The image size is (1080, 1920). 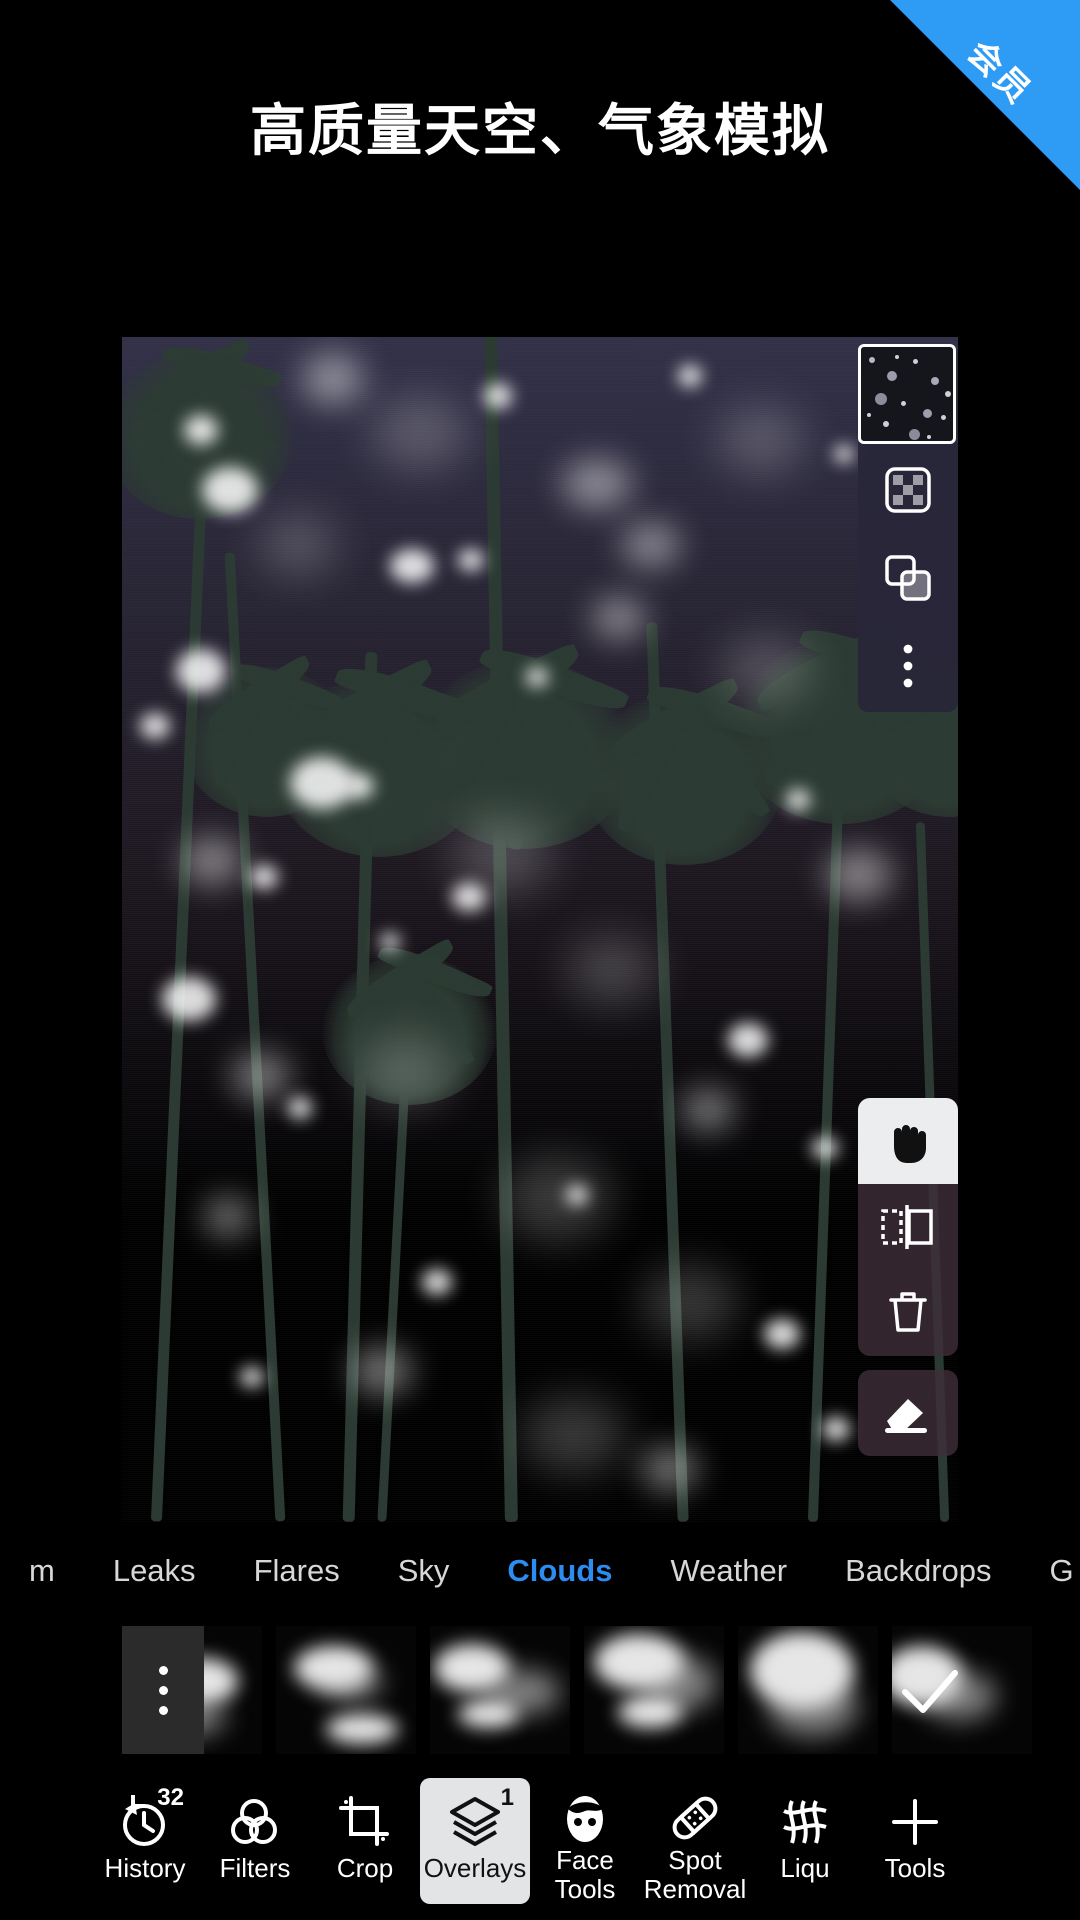 What do you see at coordinates (170, 1797) in the screenshot?
I see `toolbar-badge: 32` at bounding box center [170, 1797].